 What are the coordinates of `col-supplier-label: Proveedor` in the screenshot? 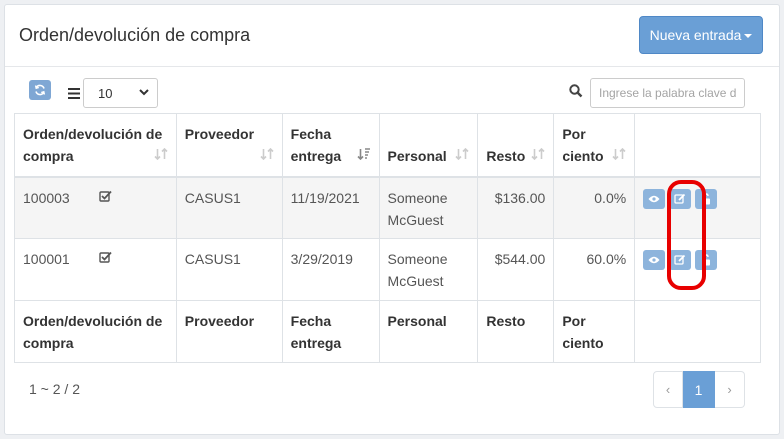 It's located at (219, 134).